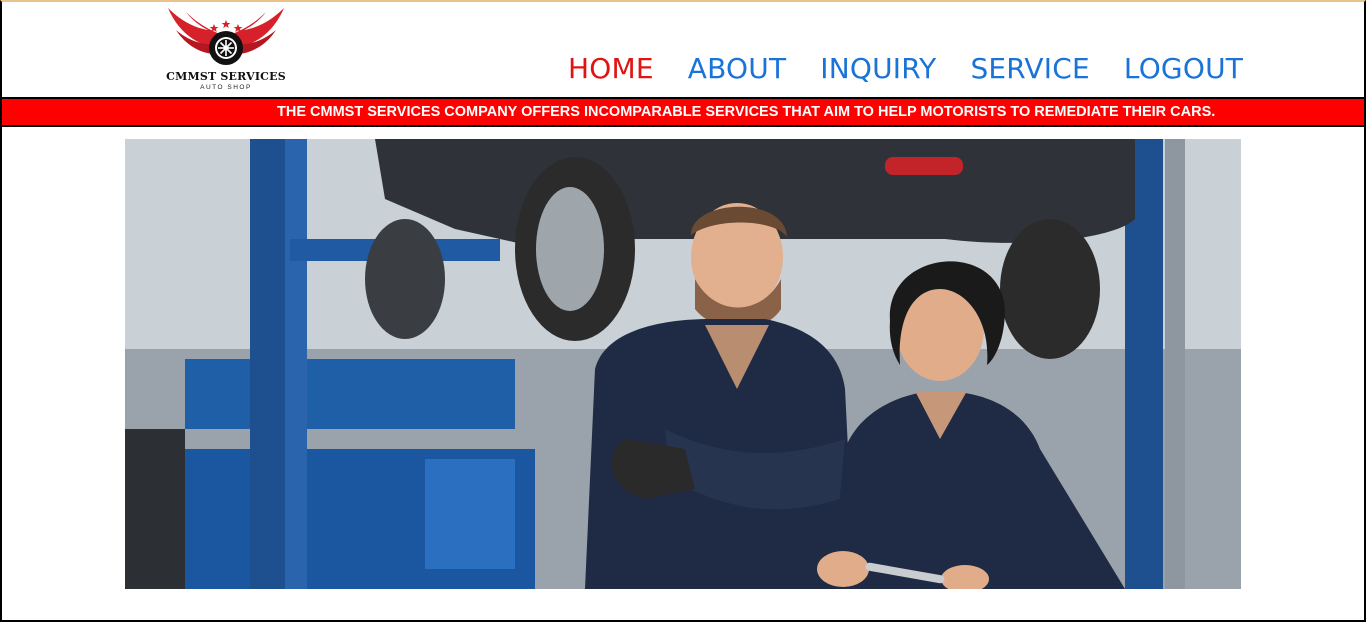  I want to click on nav-home: HOME, so click(611, 72).